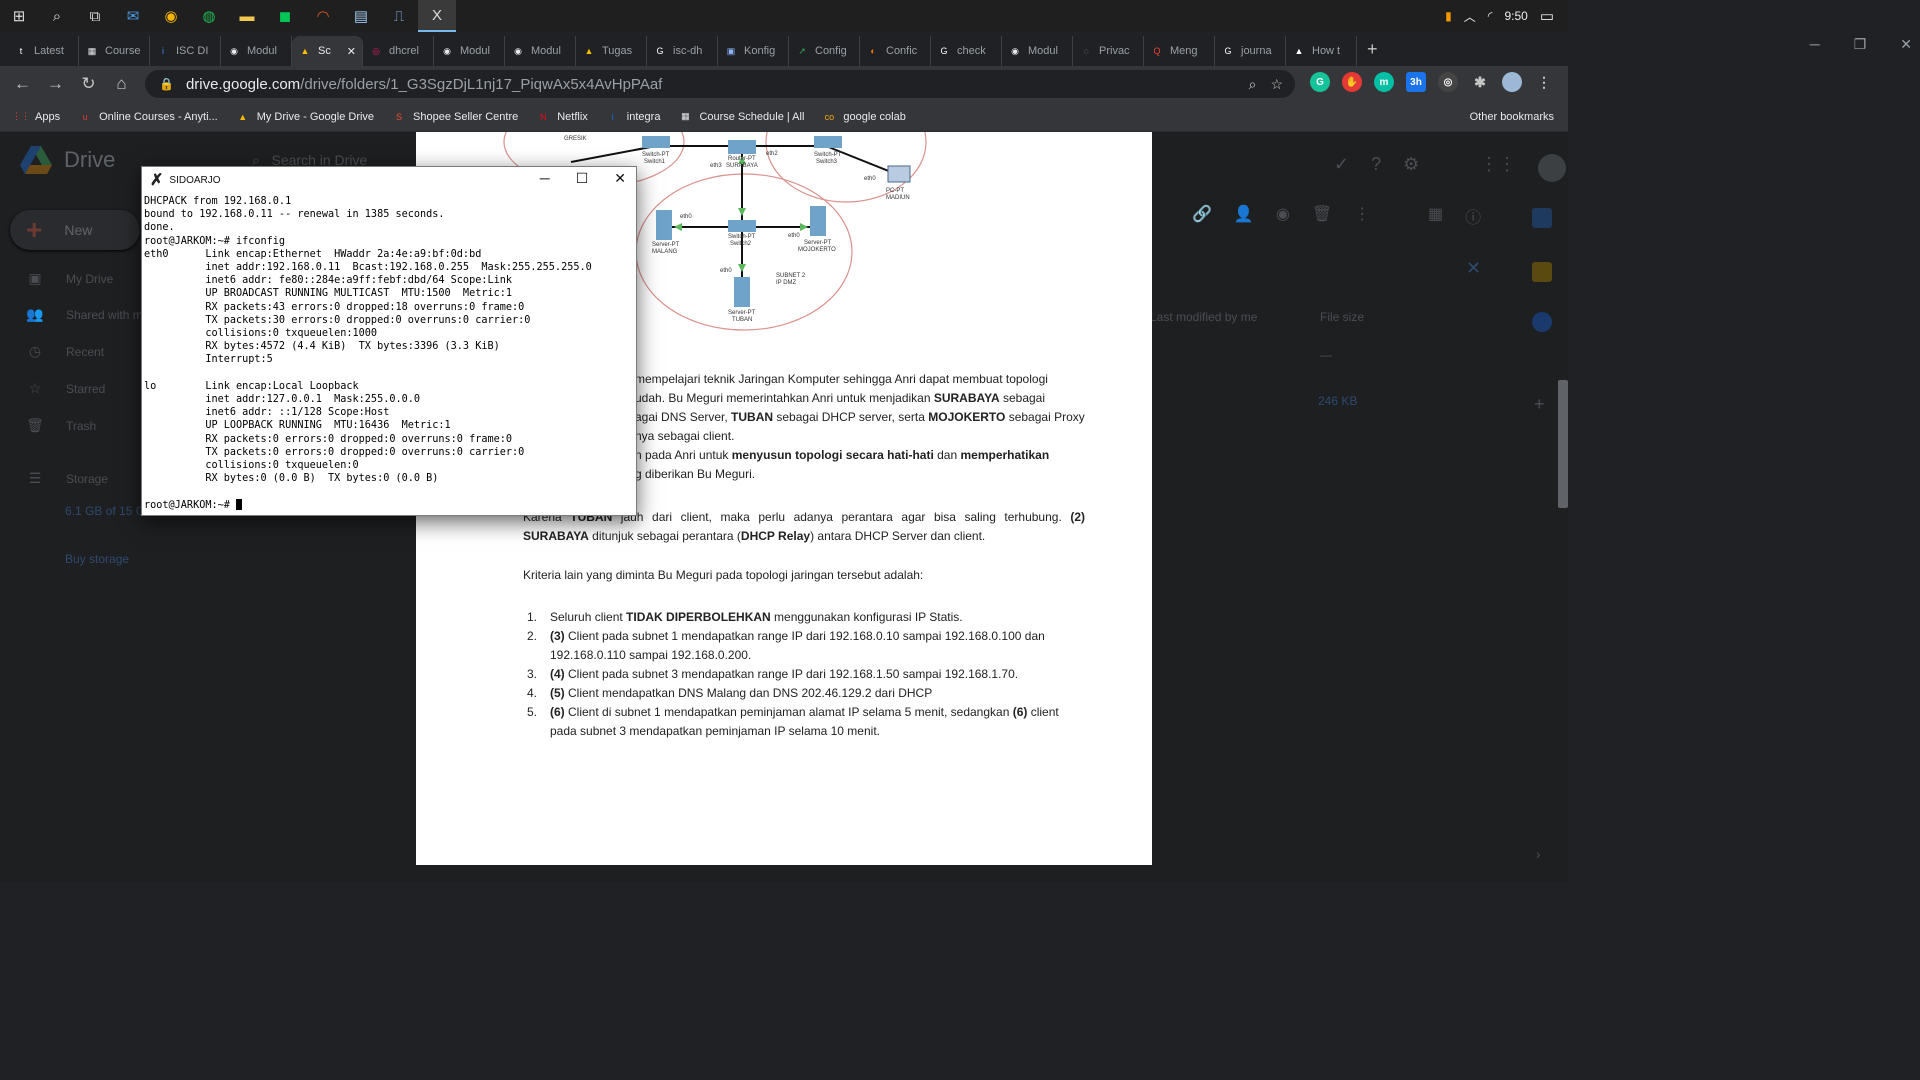  I want to click on windows-start-icon: ⊞, so click(19, 16).